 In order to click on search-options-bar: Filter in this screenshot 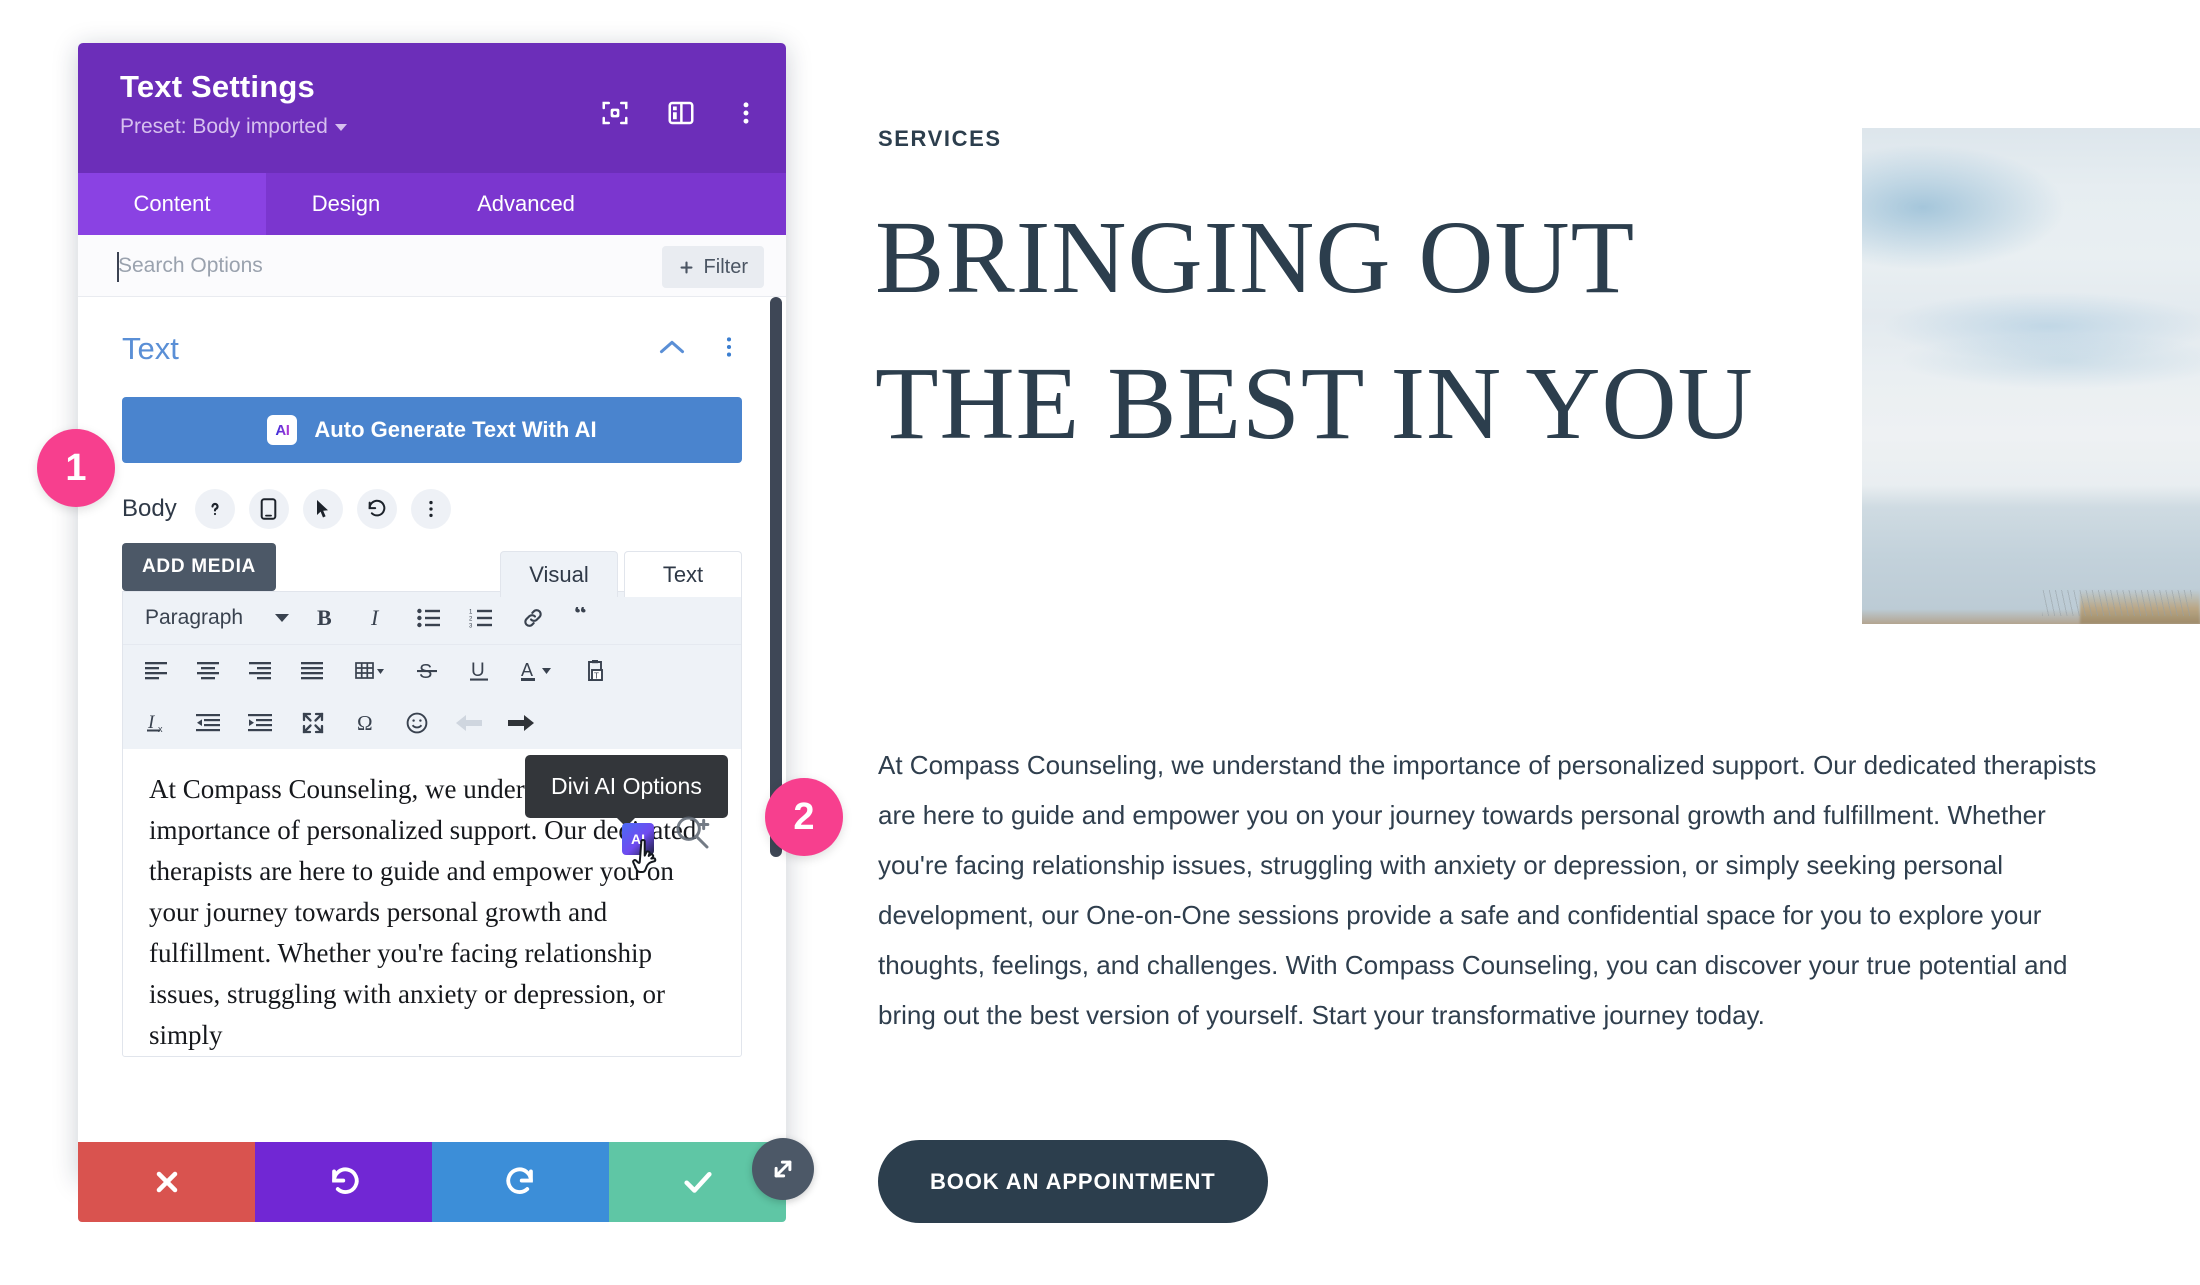, I will do `click(432, 266)`.